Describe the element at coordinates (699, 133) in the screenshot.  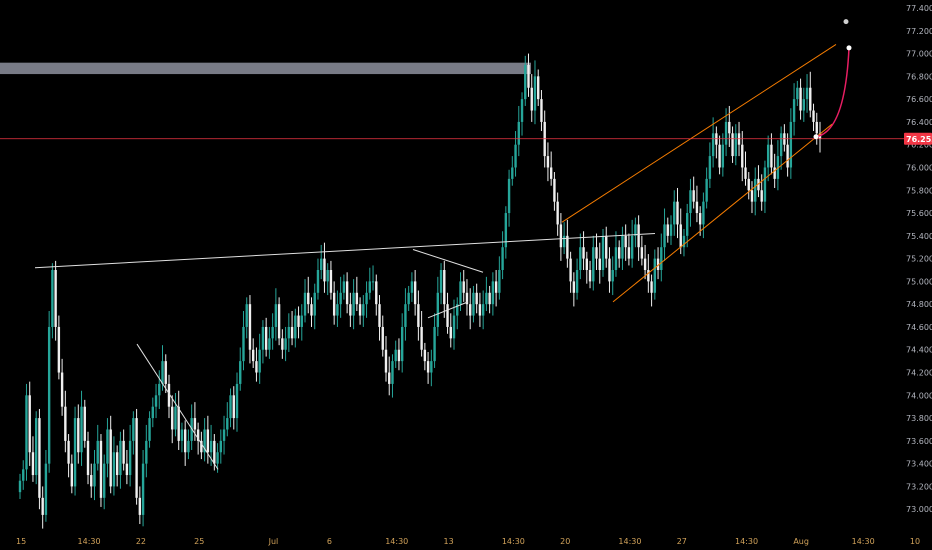
I see `channel-upper-line` at that location.